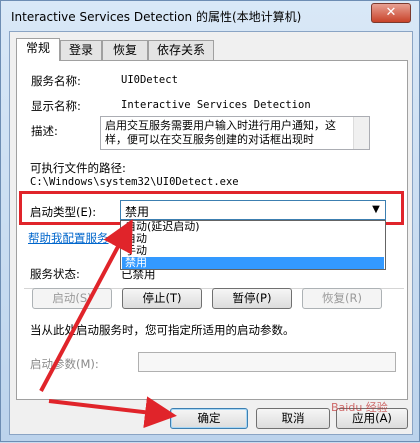 Image resolution: width=420 pixels, height=443 pixels. Describe the element at coordinates (252, 298) in the screenshot. I see `pause-button: 暂停(P)` at that location.